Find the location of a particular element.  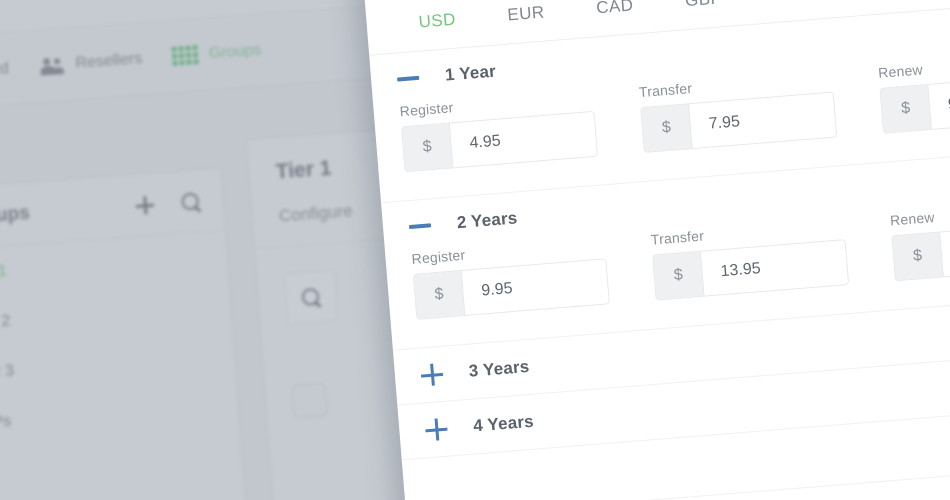

register-input: $ 9.95 is located at coordinates (511, 289).